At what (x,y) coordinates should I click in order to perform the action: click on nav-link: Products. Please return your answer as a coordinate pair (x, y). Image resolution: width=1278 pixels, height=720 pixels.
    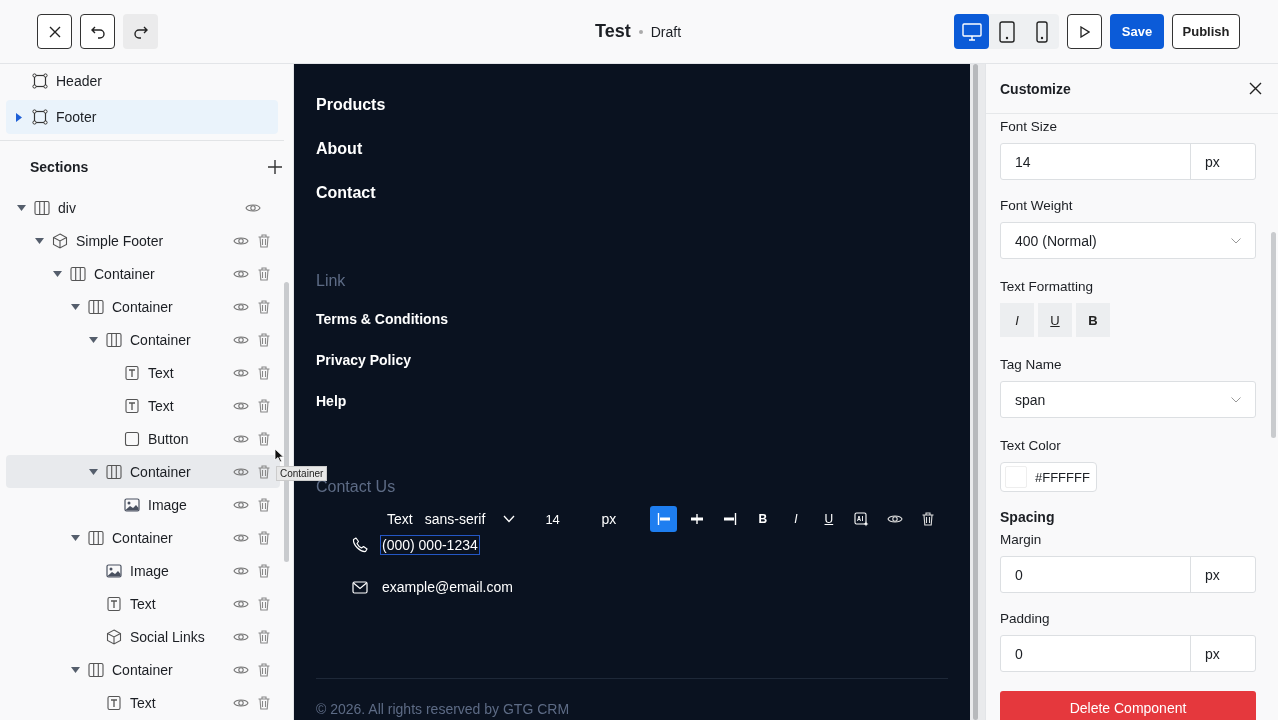
    Looking at the image, I should click on (632, 104).